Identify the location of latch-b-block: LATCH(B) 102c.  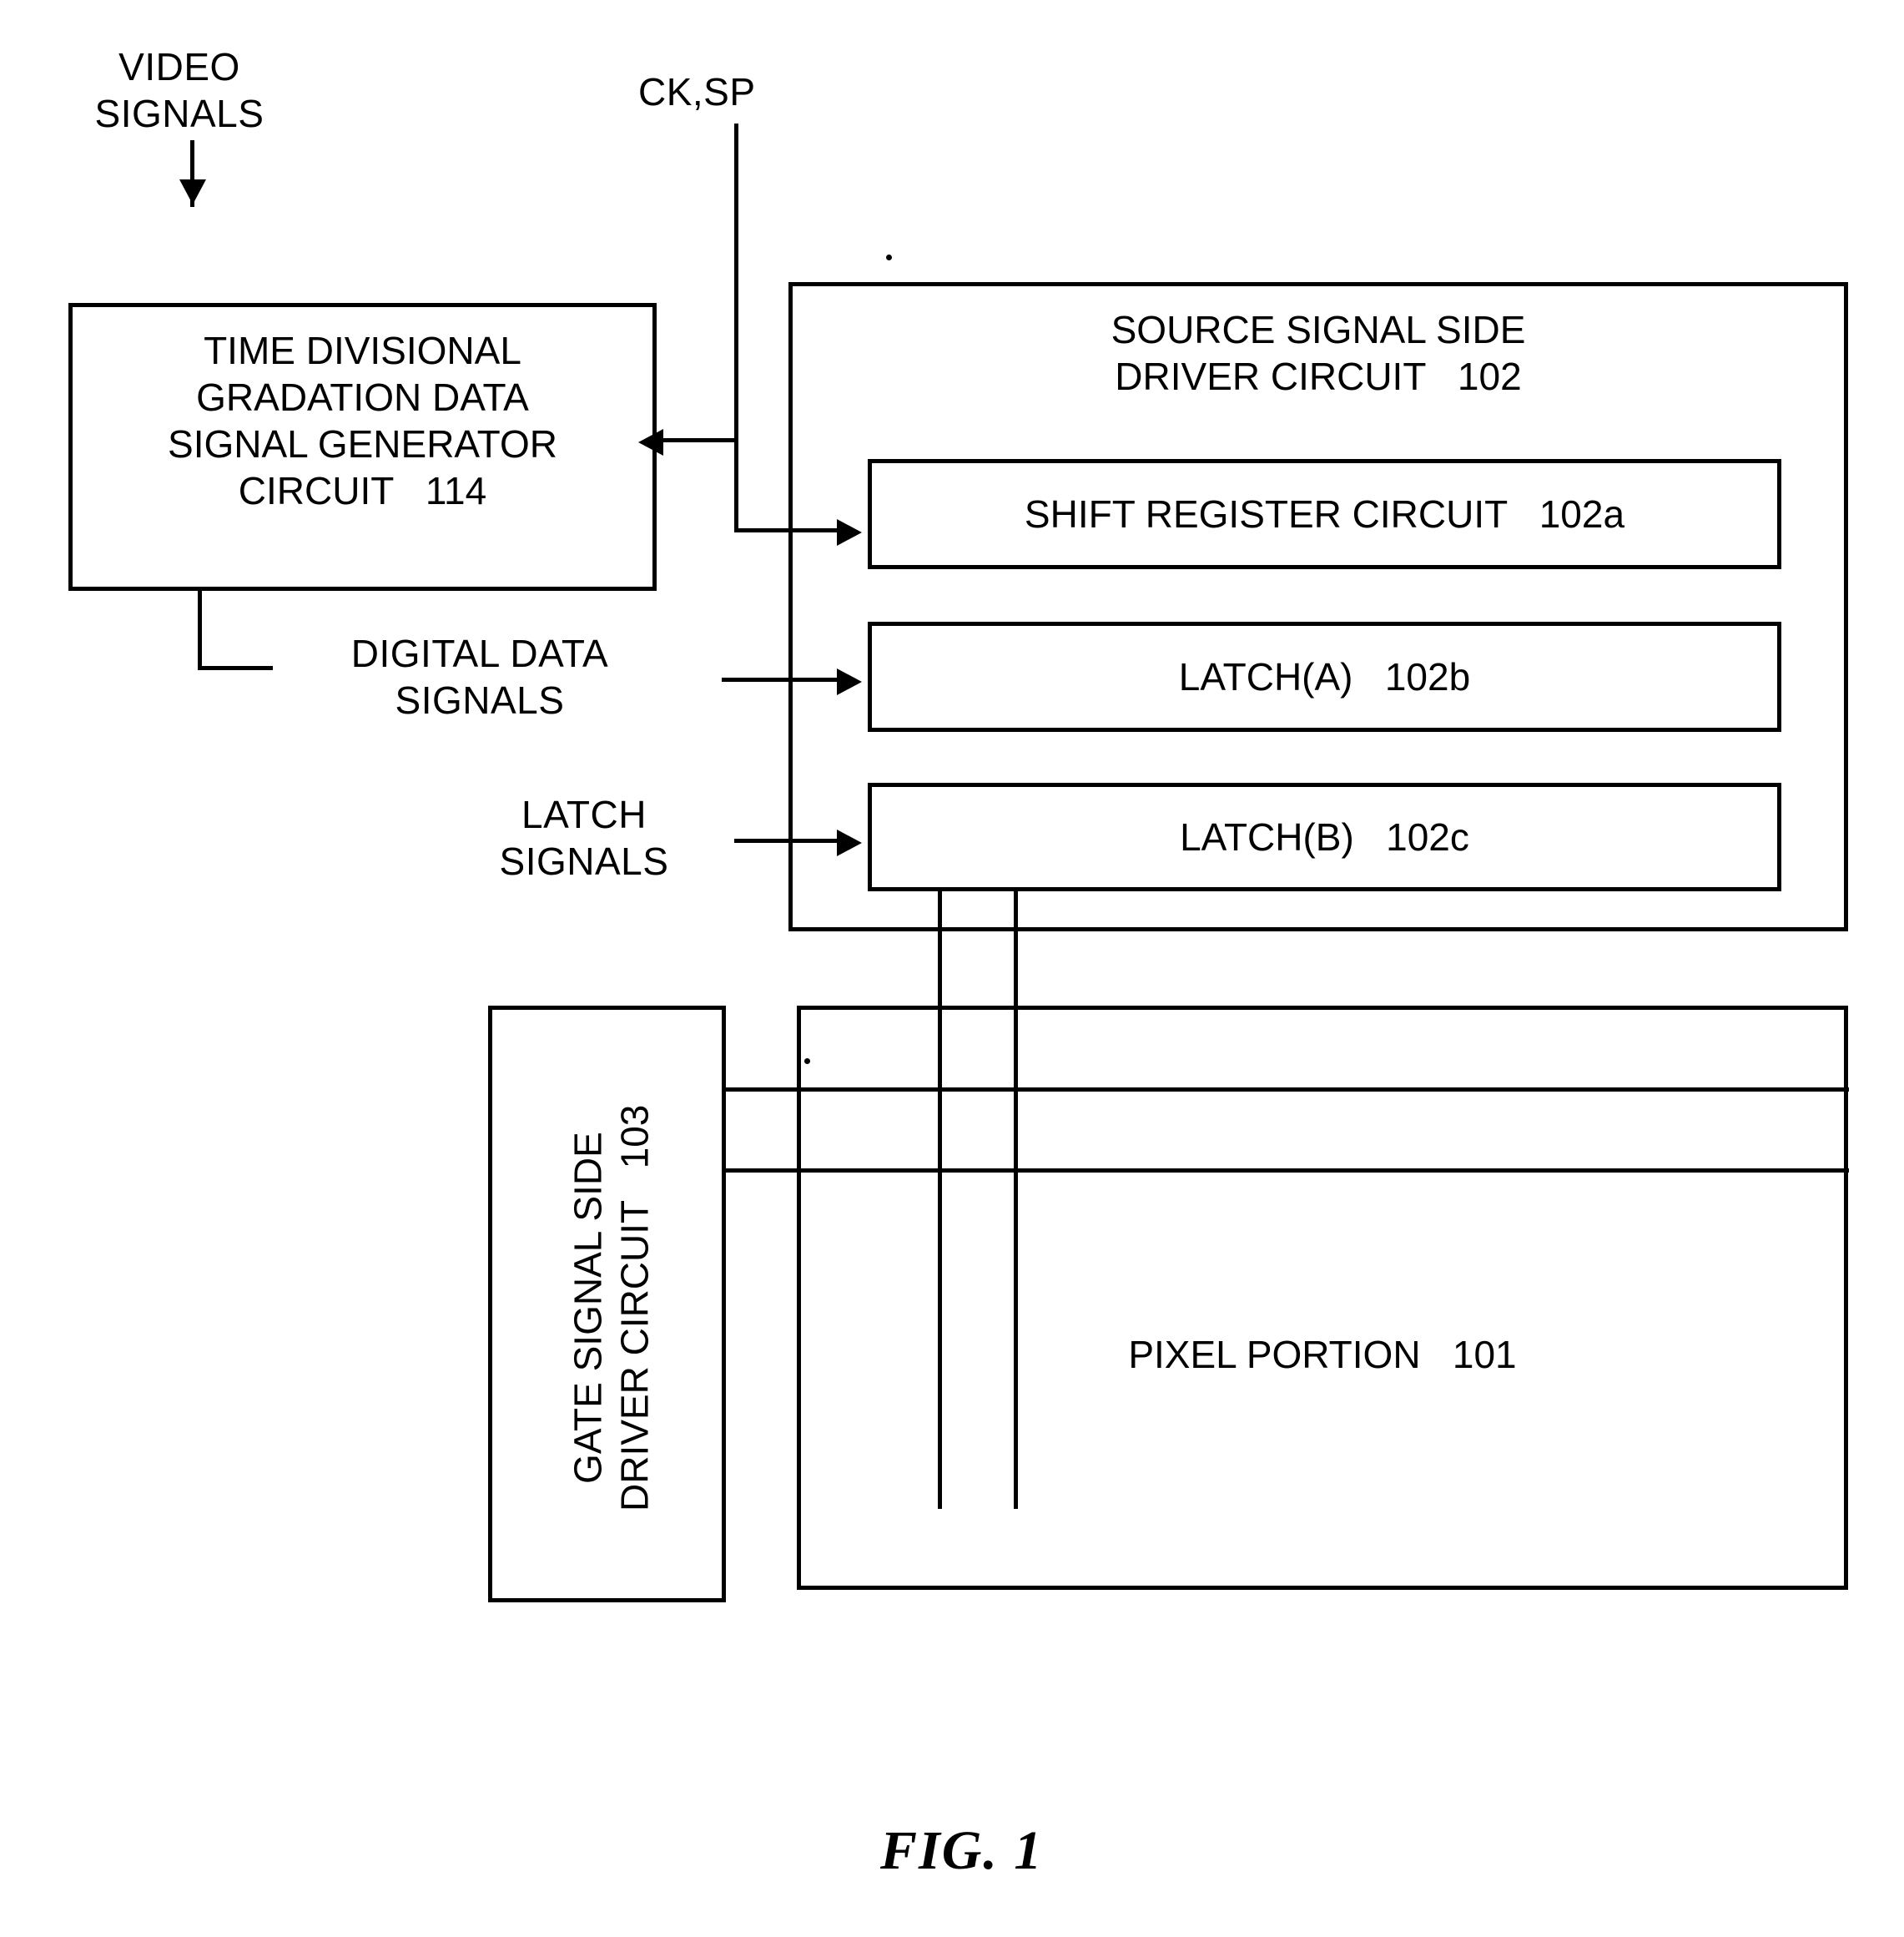
(1324, 837).